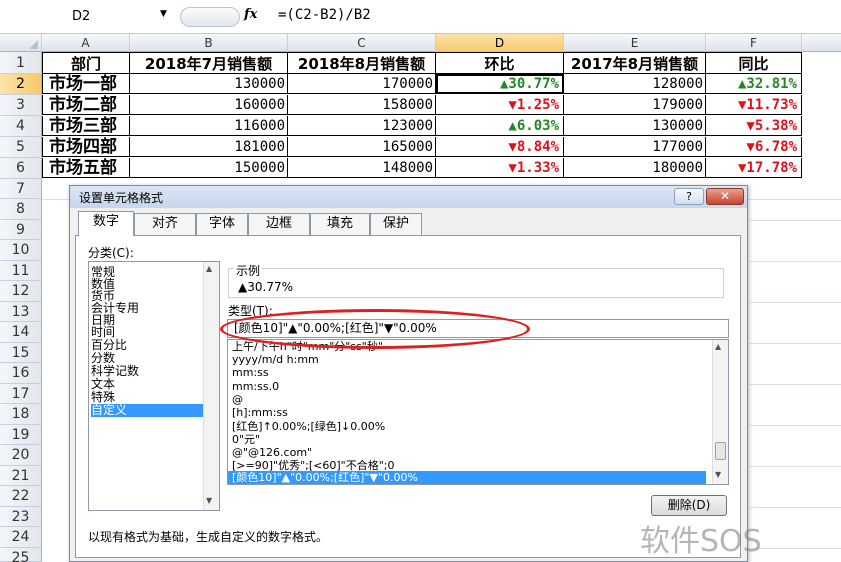 This screenshot has height=562, width=841. What do you see at coordinates (21, 271) in the screenshot?
I see `row-header-11: 11` at bounding box center [21, 271].